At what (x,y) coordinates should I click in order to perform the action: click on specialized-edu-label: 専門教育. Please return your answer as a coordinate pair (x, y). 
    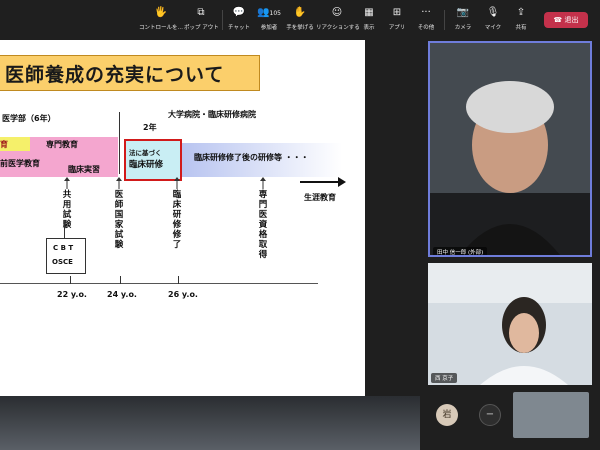
    Looking at the image, I should click on (62, 144).